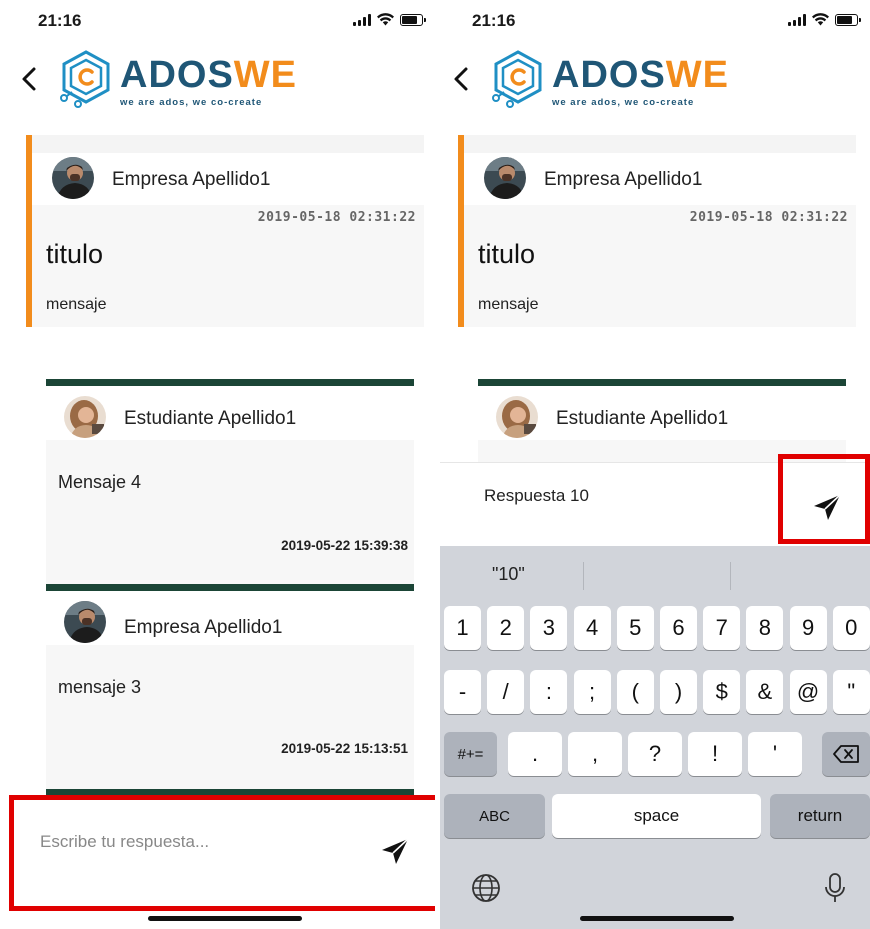  Describe the element at coordinates (203, 627) in the screenshot. I see `reply-author-name: Empresa Apellido1` at that location.